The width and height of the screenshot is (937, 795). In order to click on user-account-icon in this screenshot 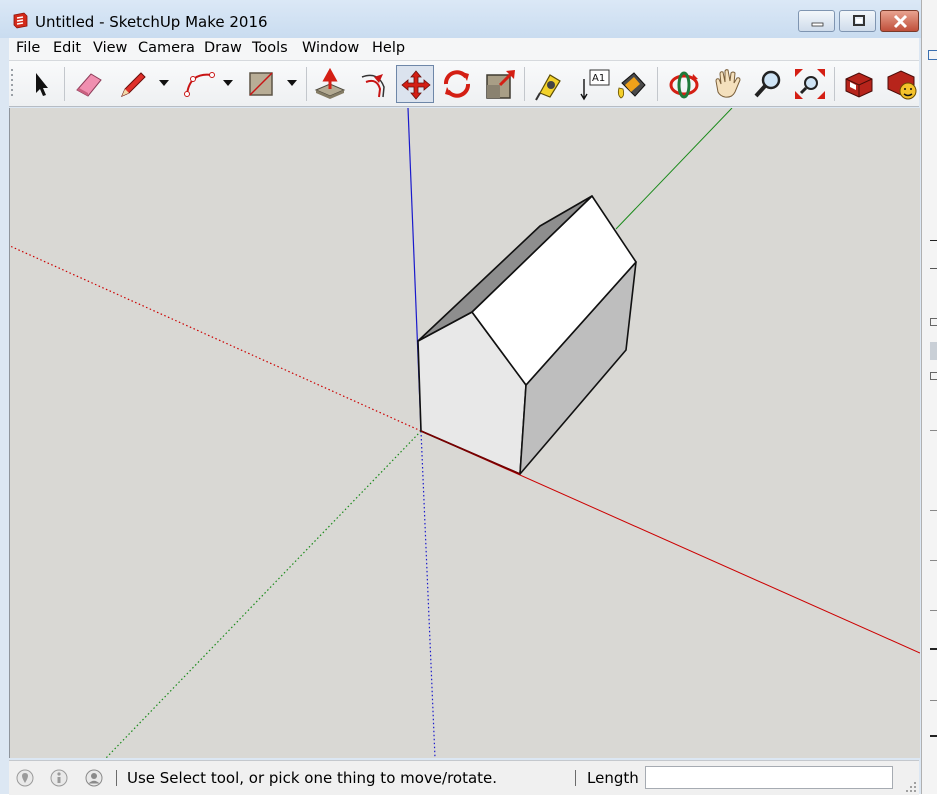, I will do `click(94, 778)`.